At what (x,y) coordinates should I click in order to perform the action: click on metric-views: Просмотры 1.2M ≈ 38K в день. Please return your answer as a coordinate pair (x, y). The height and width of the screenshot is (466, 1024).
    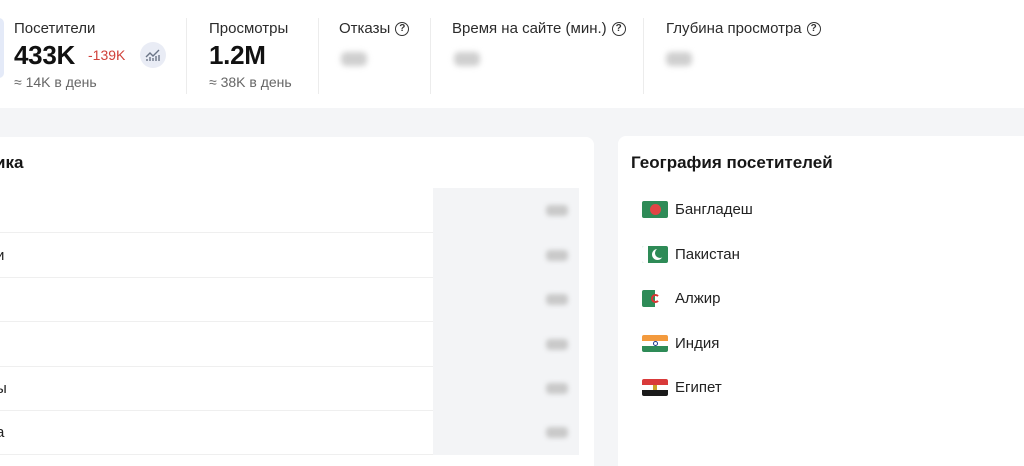
    Looking at the image, I should click on (264, 54).